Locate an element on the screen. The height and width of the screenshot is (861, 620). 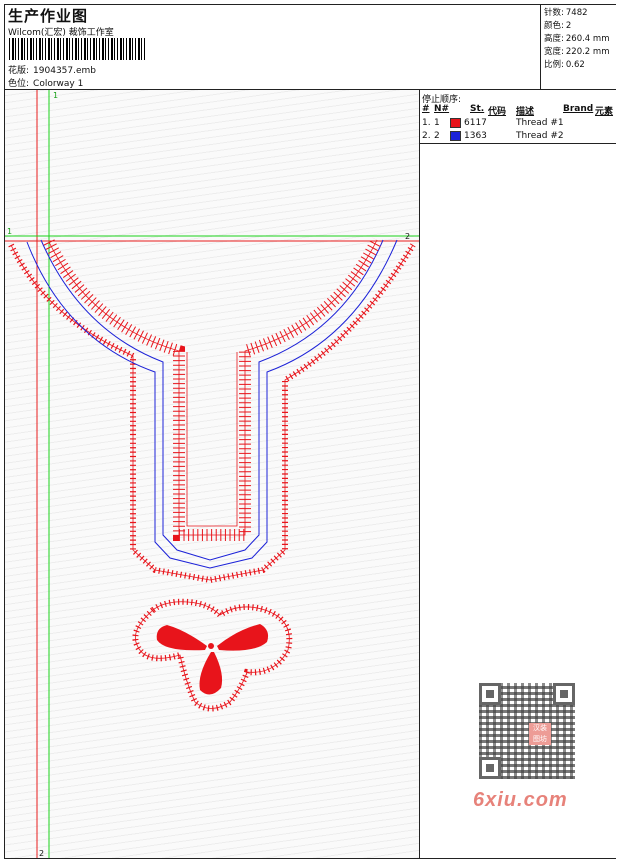
col-header-stitch: St. is located at coordinates (477, 109).